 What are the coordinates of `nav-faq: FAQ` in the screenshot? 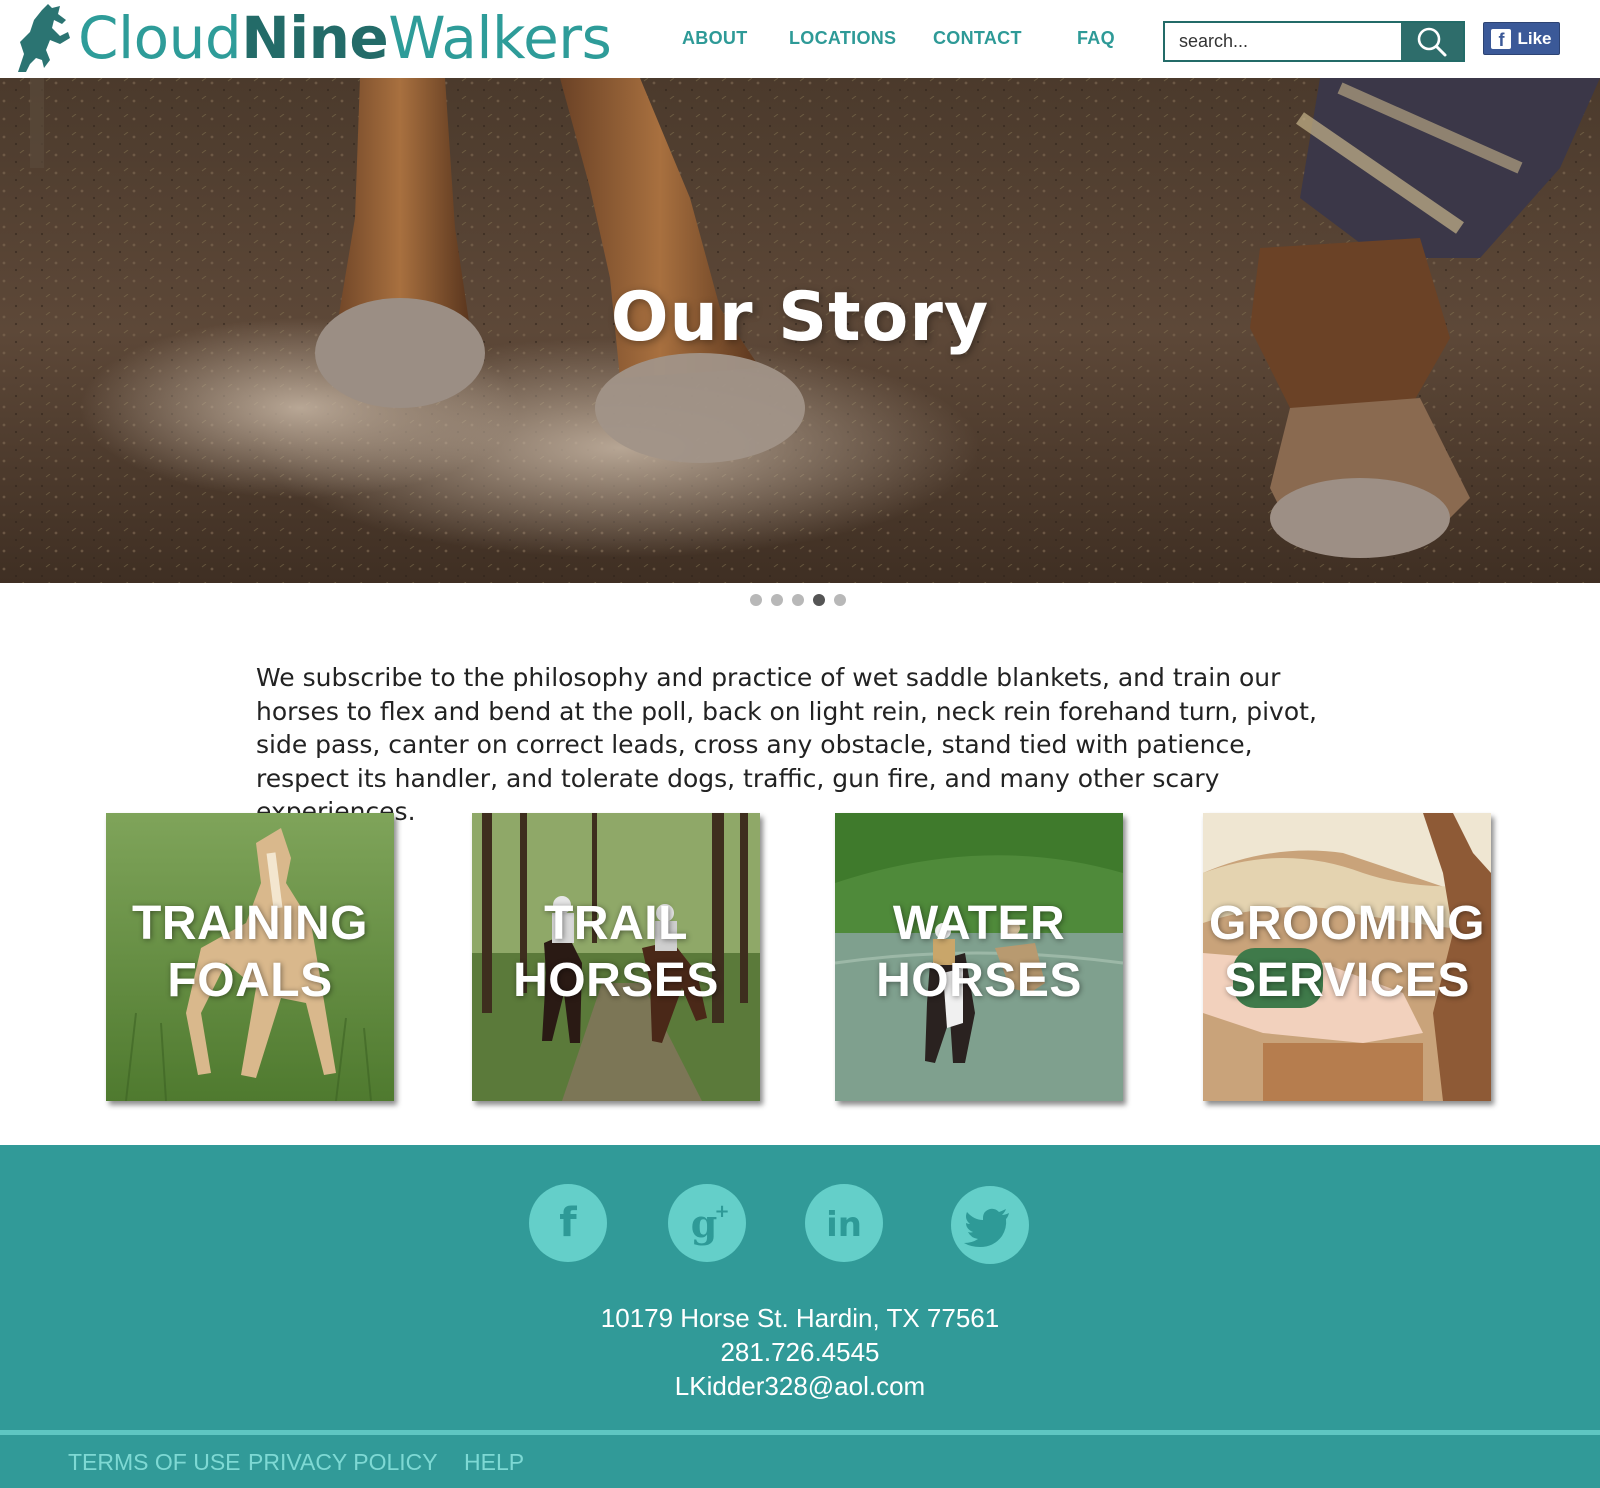 It's located at (1096, 38).